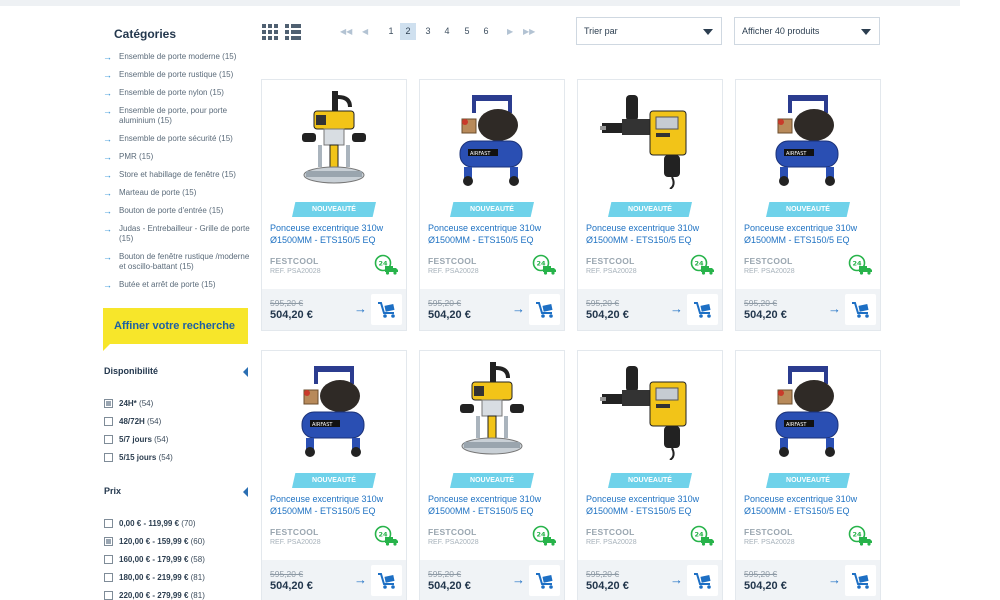 This screenshot has height=600, width=1000. What do you see at coordinates (346, 31) in the screenshot?
I see `first-page-icon: ◀◀` at bounding box center [346, 31].